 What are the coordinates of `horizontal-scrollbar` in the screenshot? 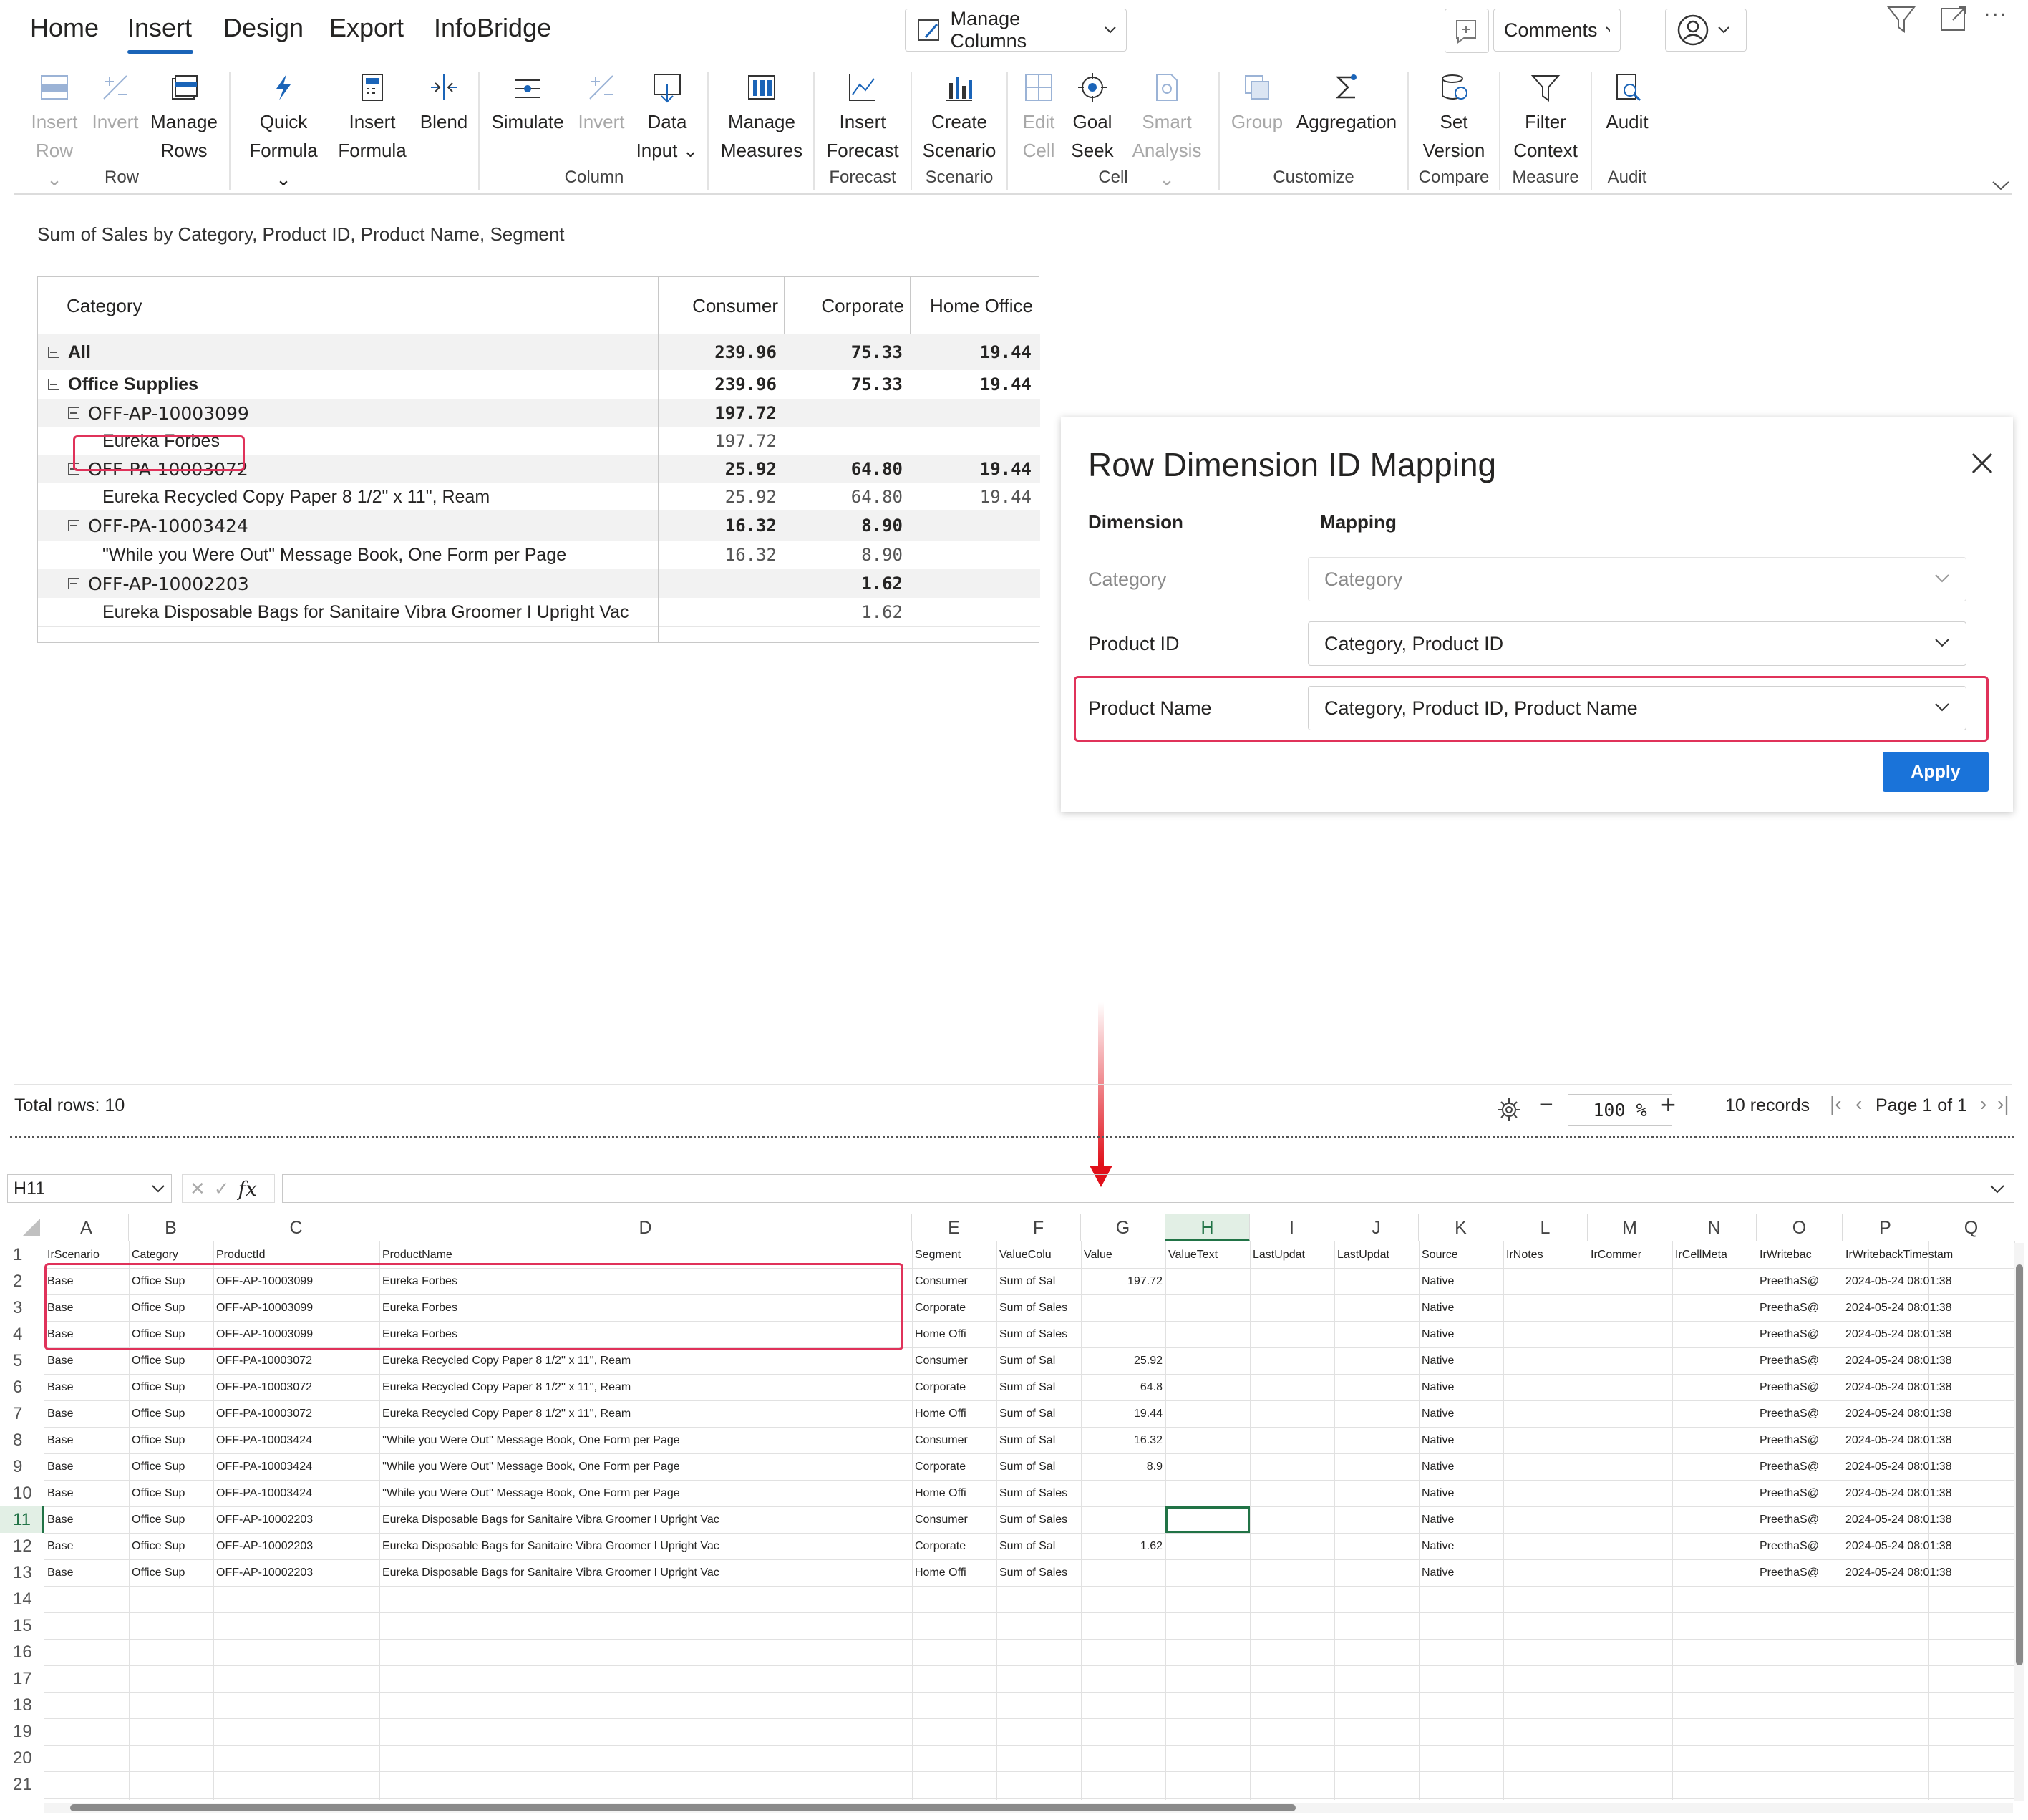 It's located at (1028, 1808).